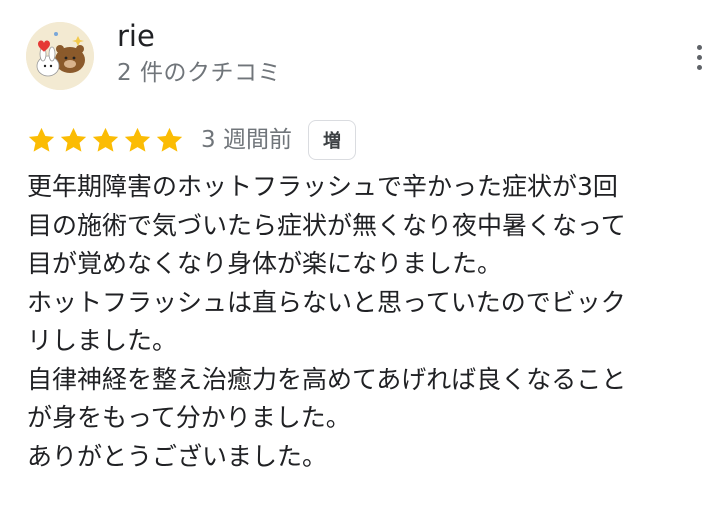  Describe the element at coordinates (246, 140) in the screenshot. I see `review-date: 3 週間前` at that location.